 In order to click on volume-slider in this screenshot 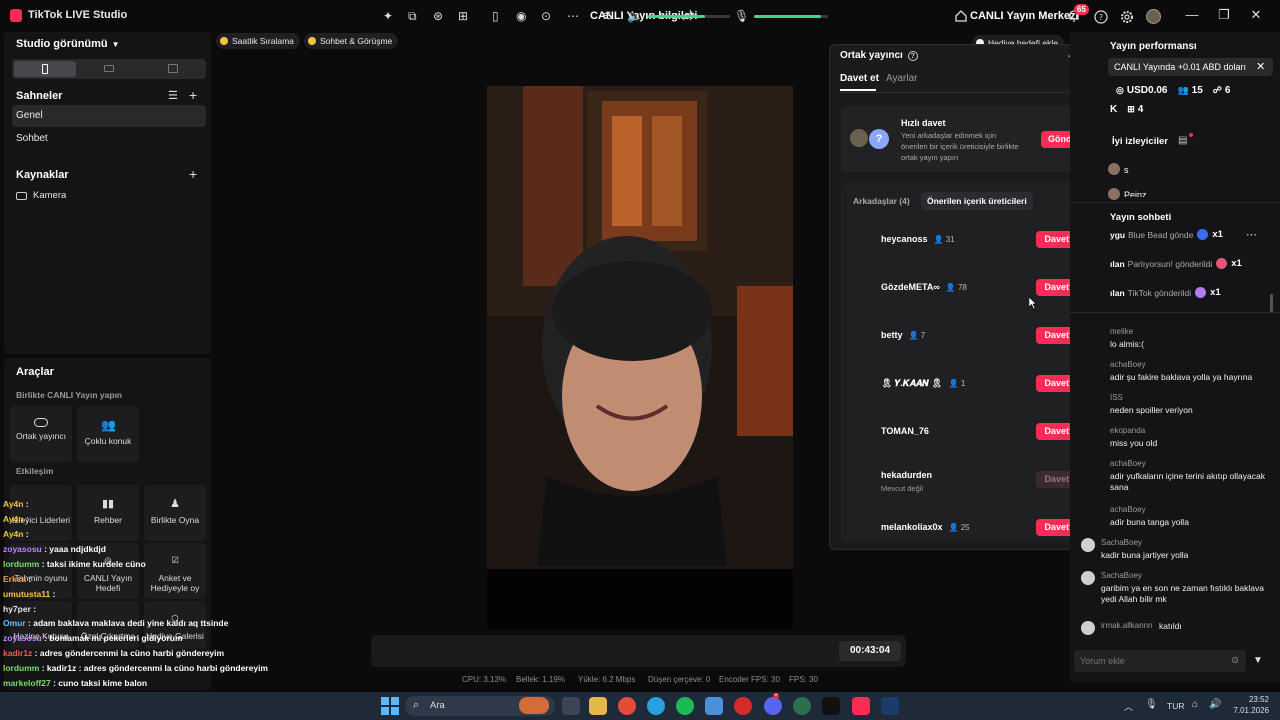, I will do `click(689, 16)`.